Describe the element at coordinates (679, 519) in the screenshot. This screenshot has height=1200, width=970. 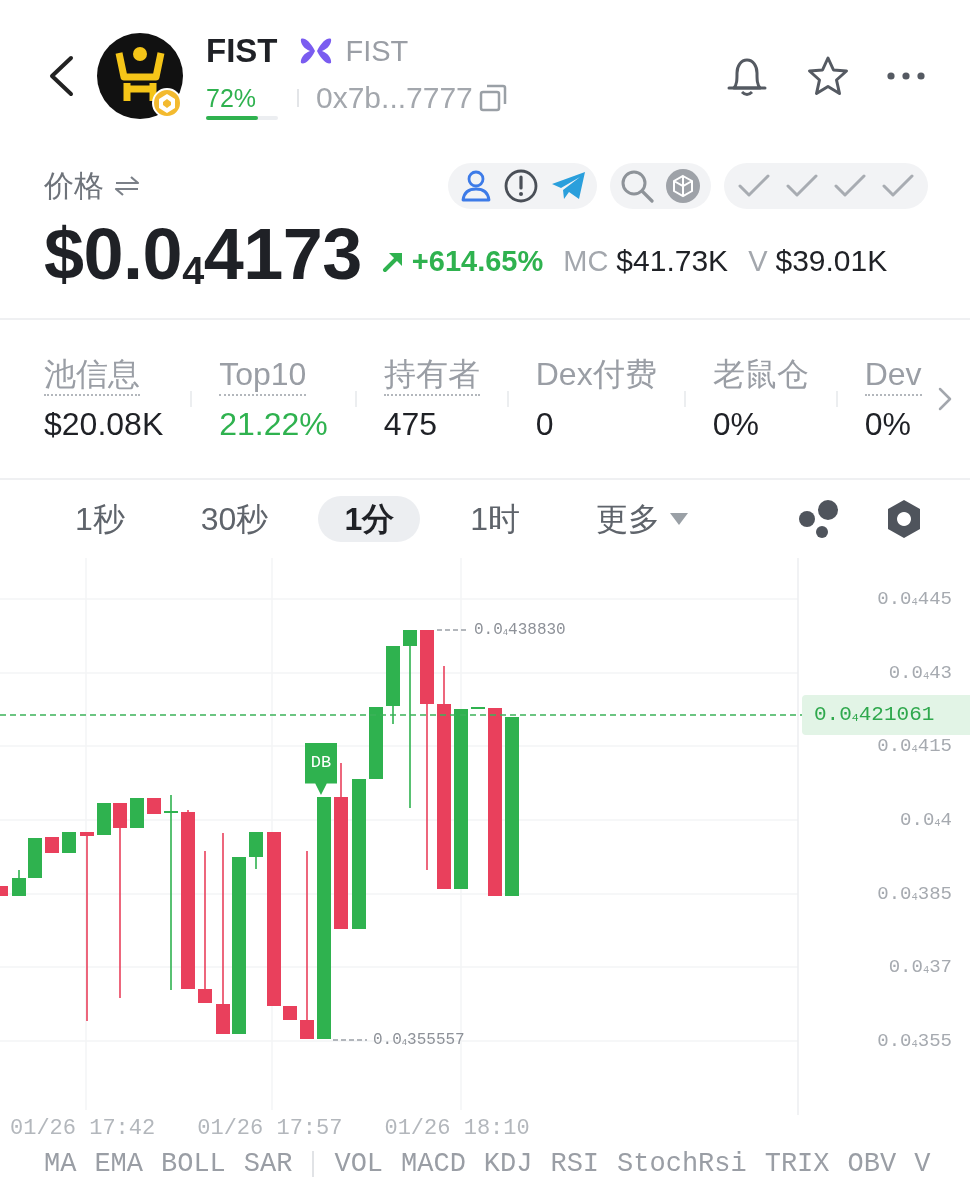
I see `caret-icon` at that location.